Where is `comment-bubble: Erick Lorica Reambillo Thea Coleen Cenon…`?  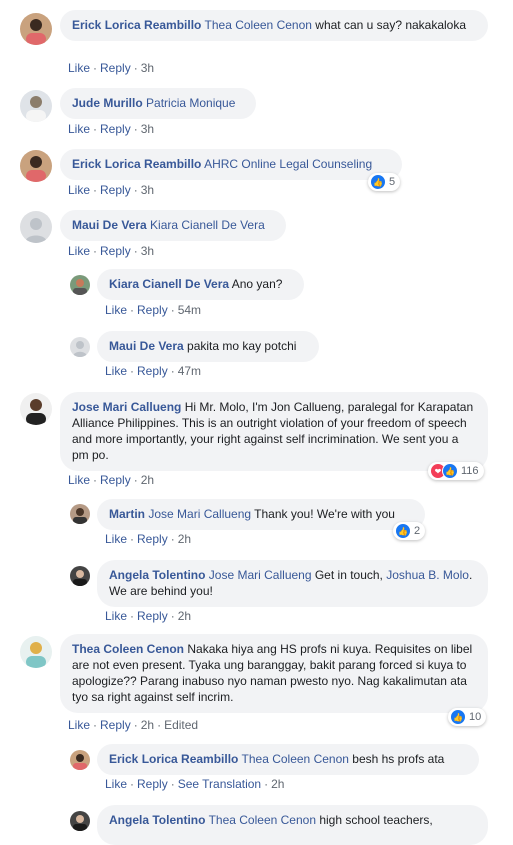
comment-bubble: Erick Lorica Reambillo Thea Coleen Cenon… is located at coordinates (274, 25).